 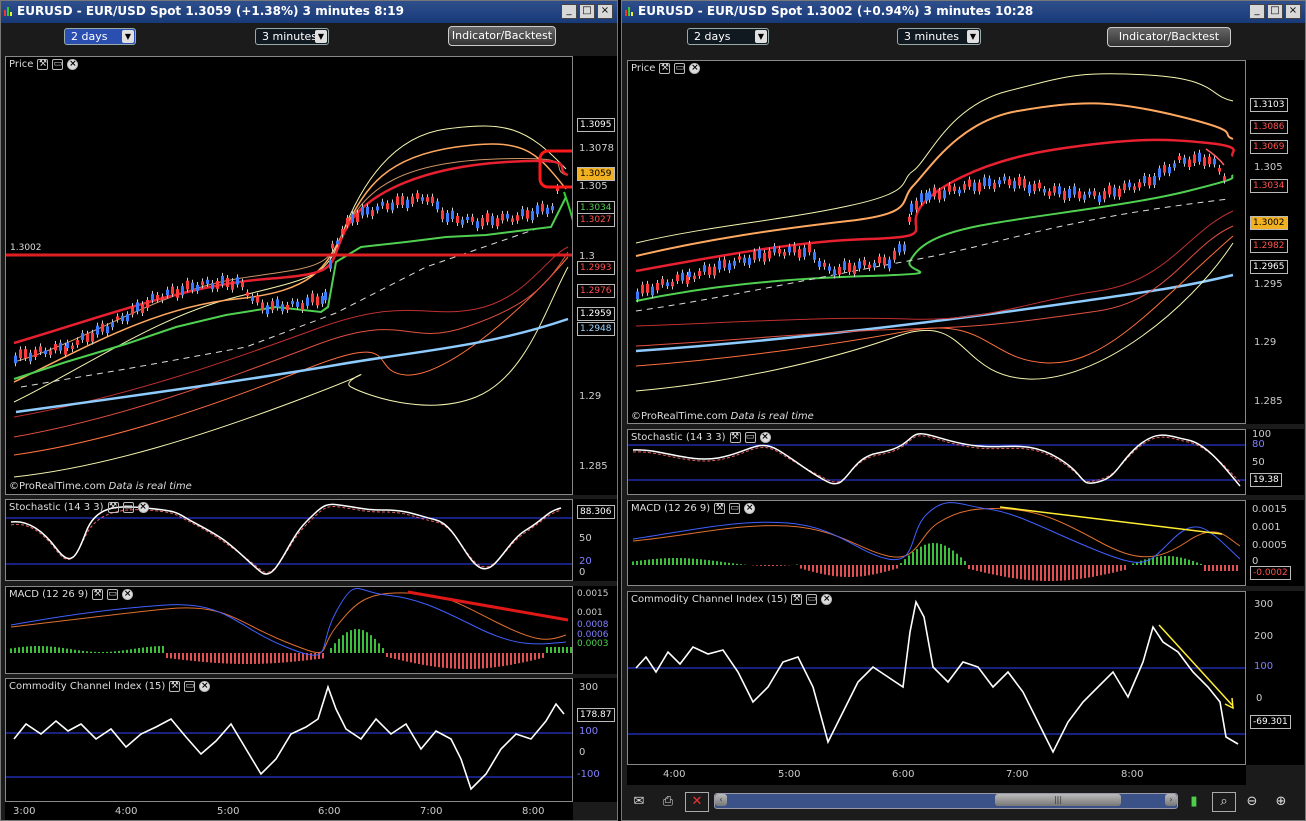 What do you see at coordinates (588, 774) in the screenshot?
I see `y-tick: -100` at bounding box center [588, 774].